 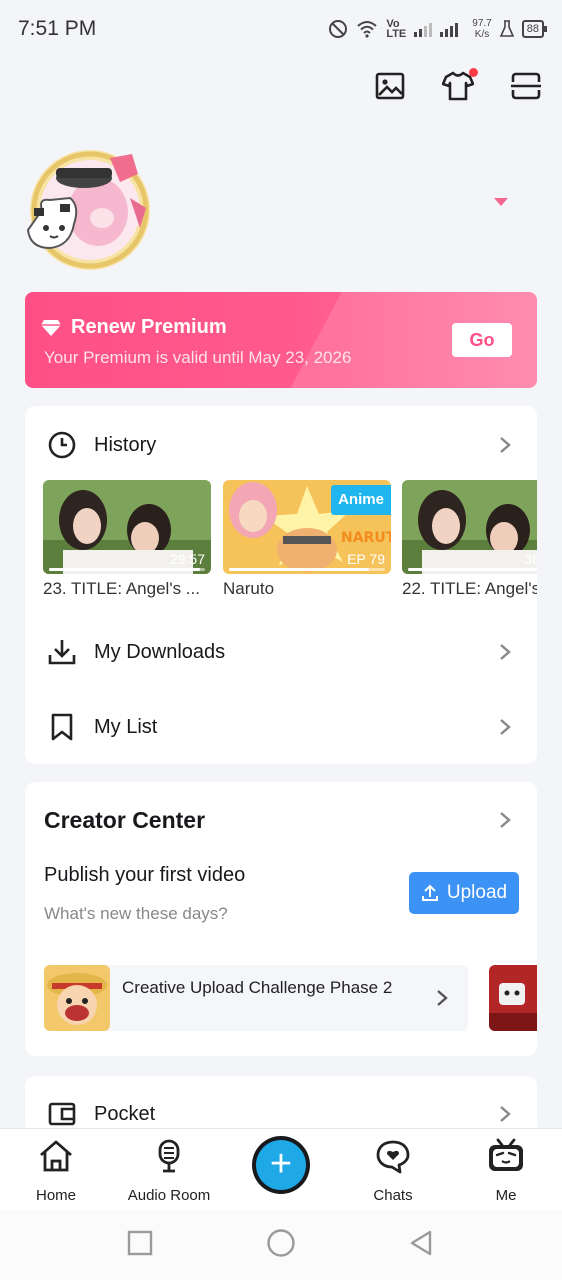 I want to click on downloads-label: My Downloads, so click(x=160, y=651).